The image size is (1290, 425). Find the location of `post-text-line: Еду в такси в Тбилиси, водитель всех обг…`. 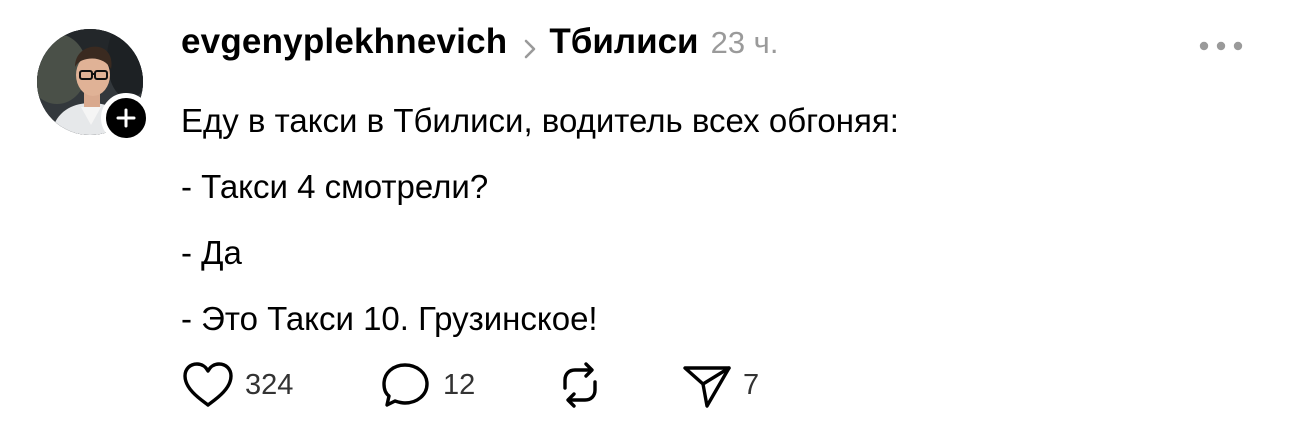

post-text-line: Еду в такси в Тбилиси, водитель всех обг… is located at coordinates (540, 120).